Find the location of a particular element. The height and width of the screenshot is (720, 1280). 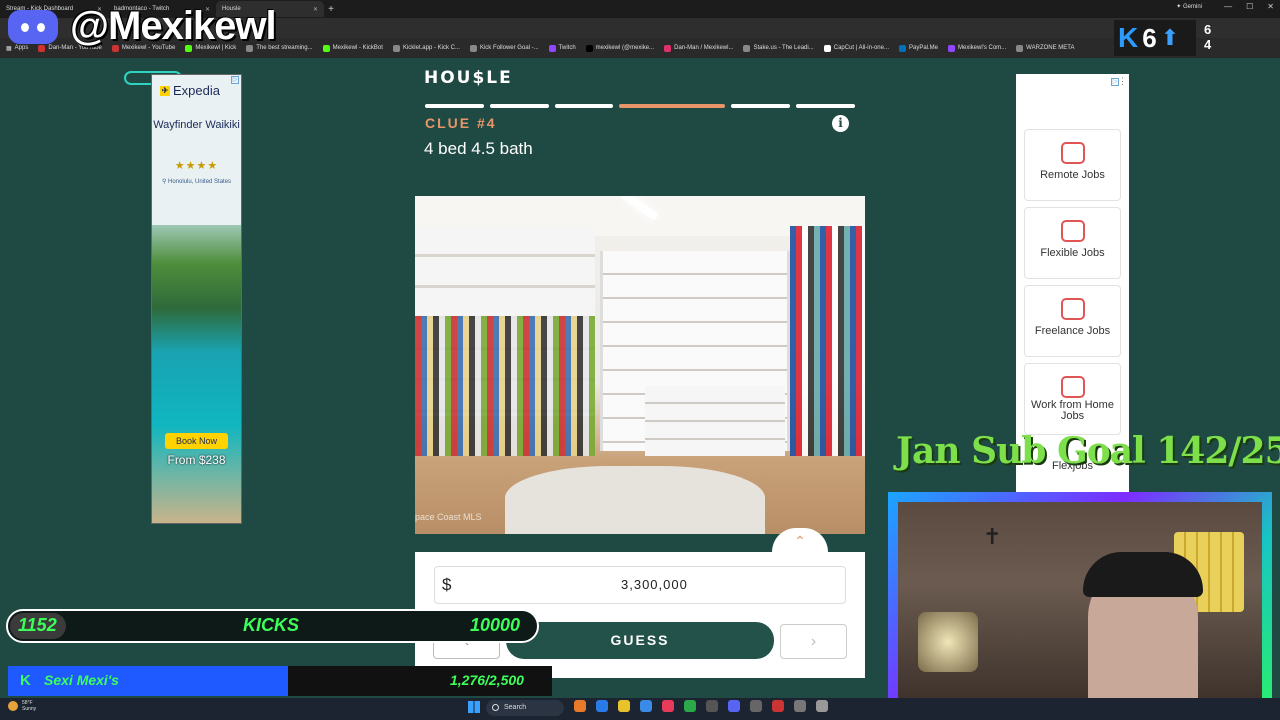

kick-follower-count: 6 is located at coordinates (1149, 37).